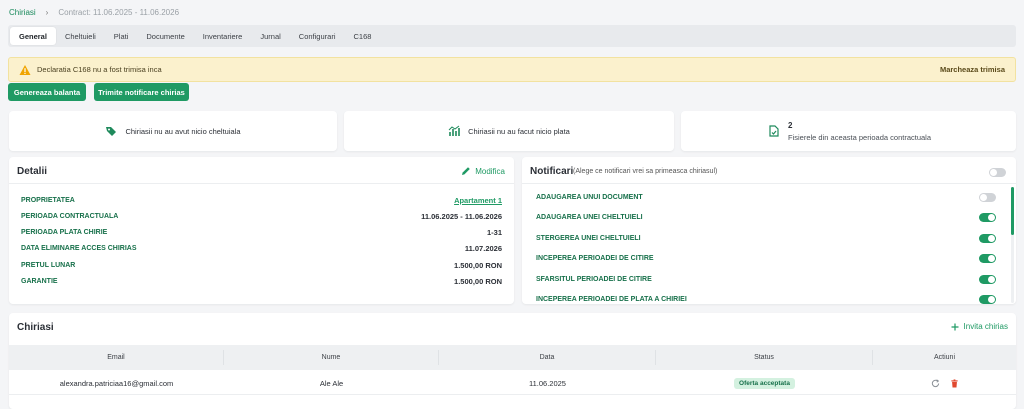 The width and height of the screenshot is (1024, 409). I want to click on column-header-actions: Actiuni, so click(944, 357).